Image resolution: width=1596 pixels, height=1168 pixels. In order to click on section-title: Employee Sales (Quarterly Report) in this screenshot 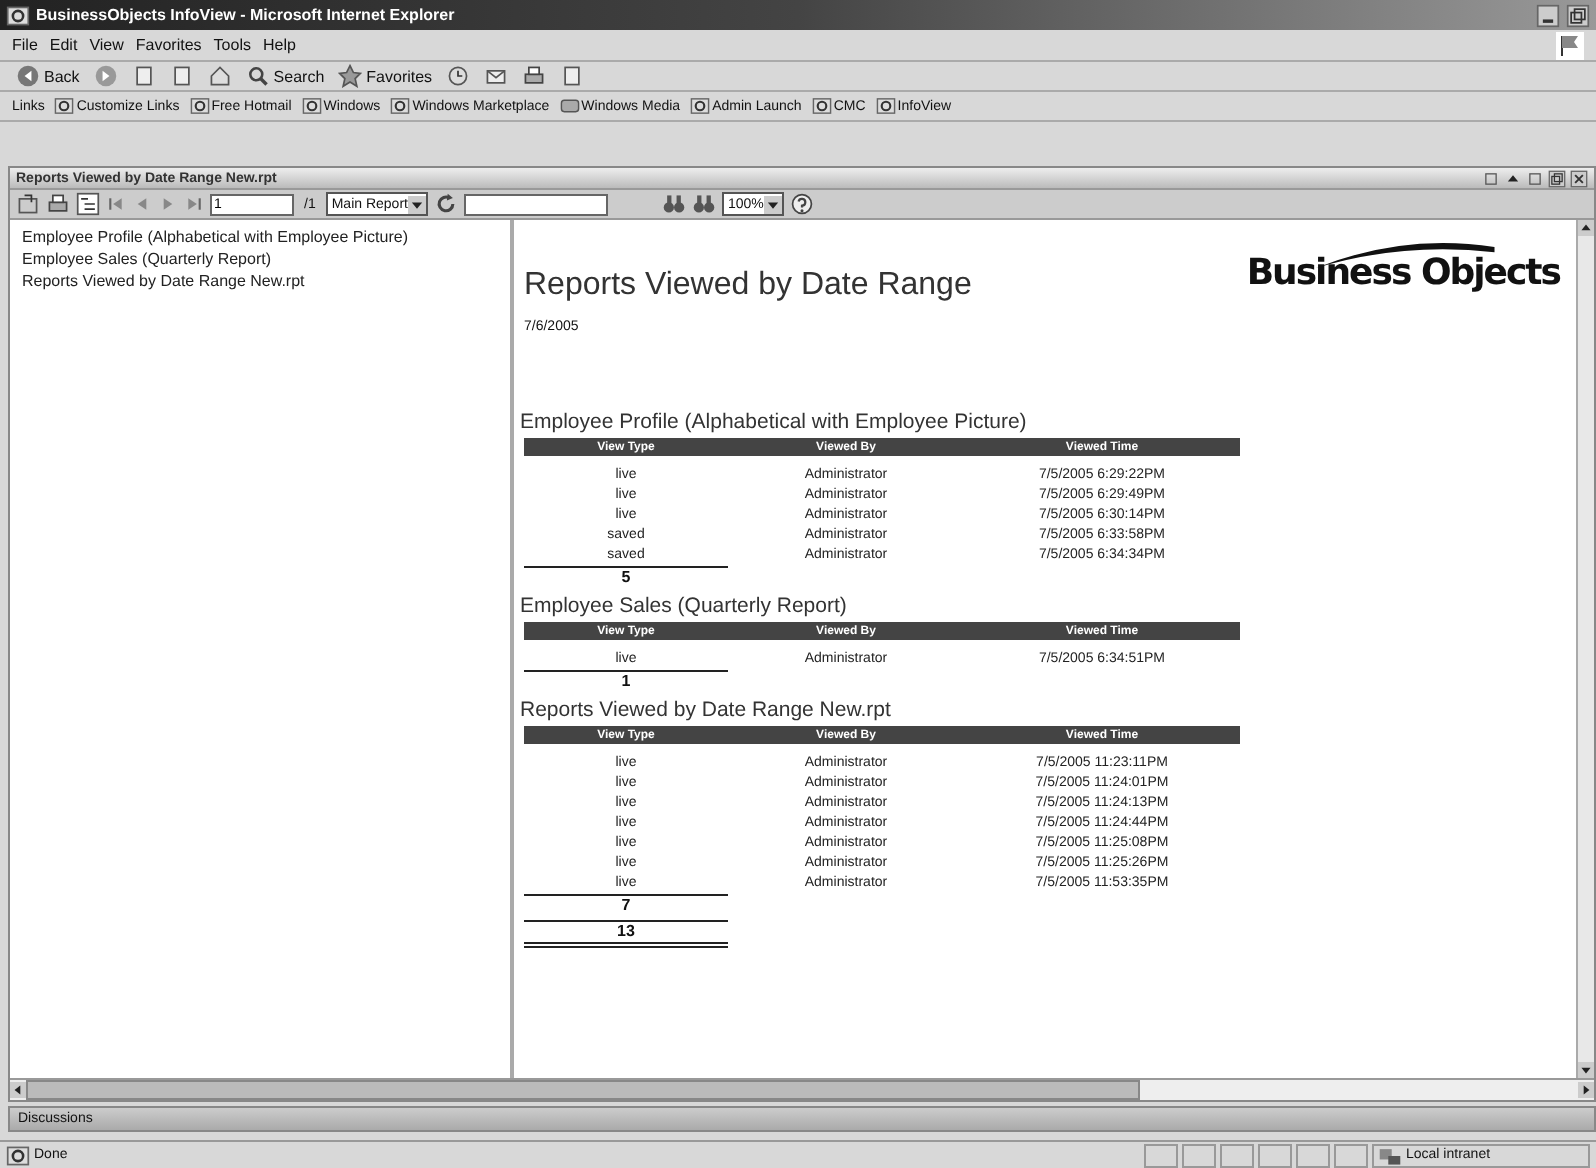, I will do `click(684, 606)`.